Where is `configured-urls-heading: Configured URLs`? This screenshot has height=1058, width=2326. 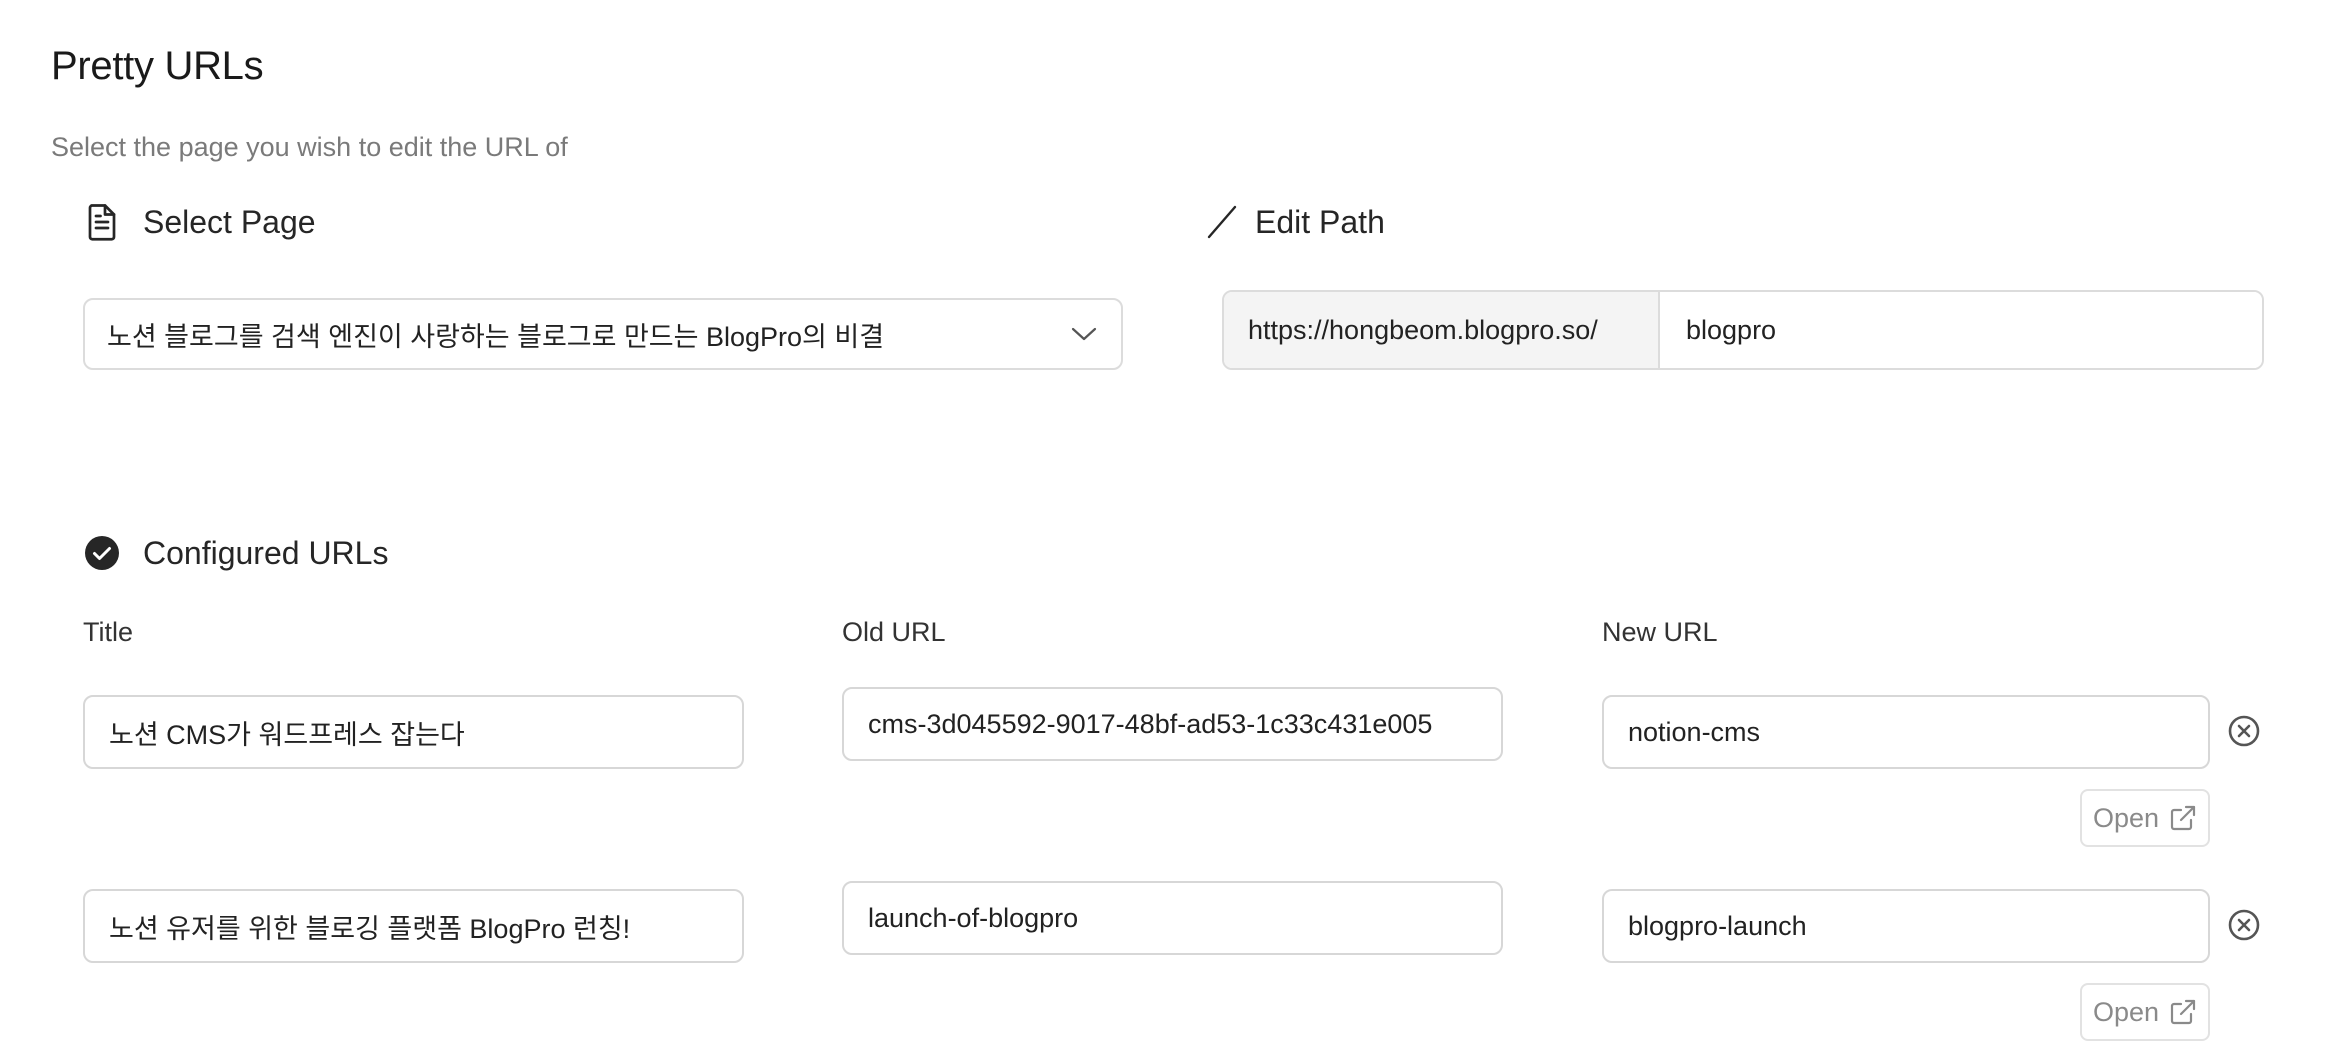 configured-urls-heading: Configured URLs is located at coordinates (235, 553).